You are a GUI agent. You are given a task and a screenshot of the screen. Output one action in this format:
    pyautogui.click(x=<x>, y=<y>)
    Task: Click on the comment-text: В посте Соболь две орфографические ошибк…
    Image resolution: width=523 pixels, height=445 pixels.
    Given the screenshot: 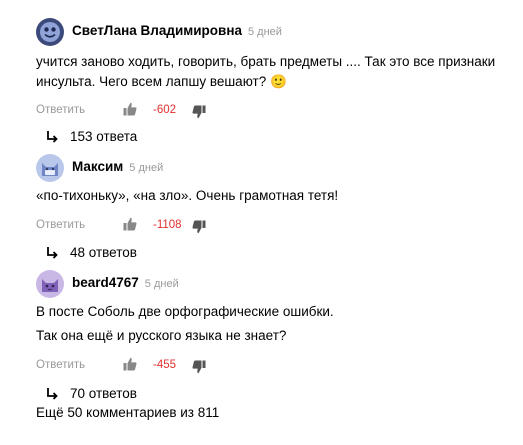 What is the action you would take?
    pyautogui.click(x=276, y=324)
    